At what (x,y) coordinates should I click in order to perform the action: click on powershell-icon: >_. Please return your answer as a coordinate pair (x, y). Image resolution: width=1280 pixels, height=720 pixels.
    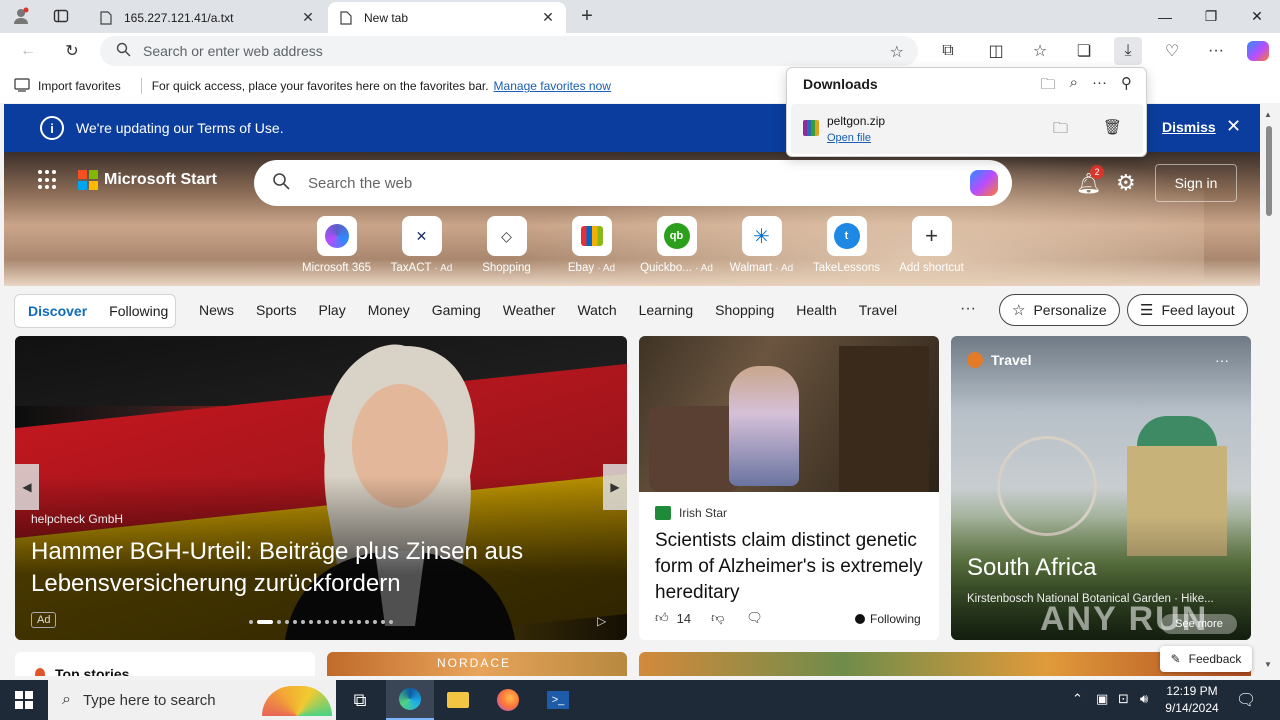
    Looking at the image, I should click on (558, 700).